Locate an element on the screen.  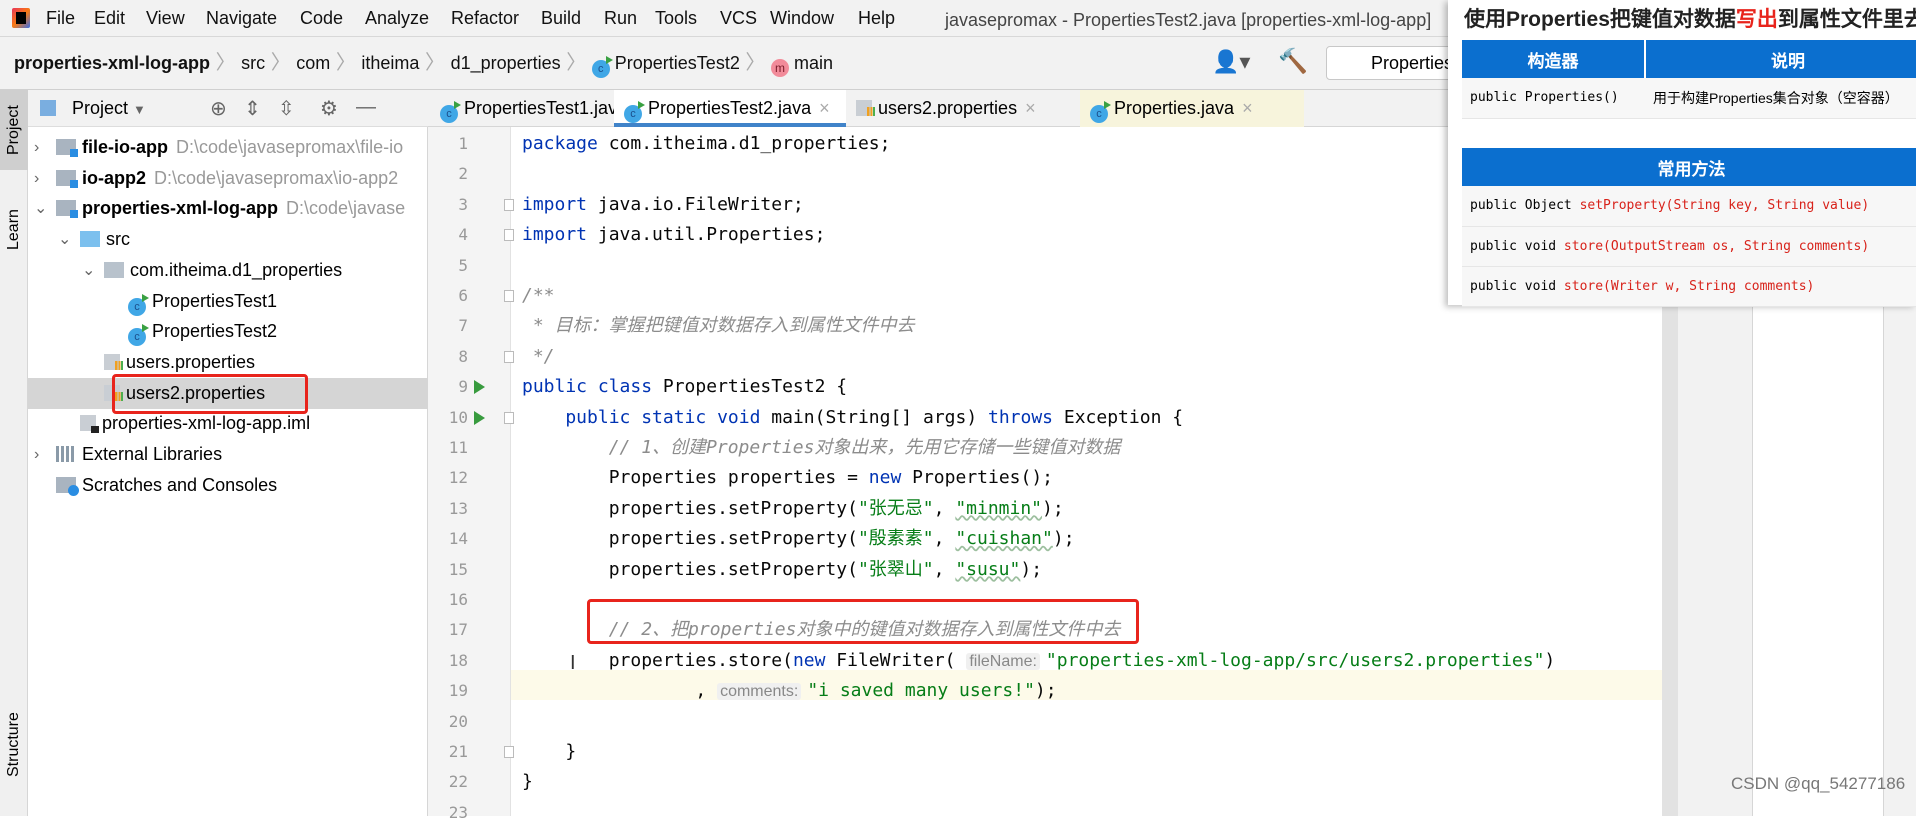
breadcrumb-item: itheima is located at coordinates (390, 63).